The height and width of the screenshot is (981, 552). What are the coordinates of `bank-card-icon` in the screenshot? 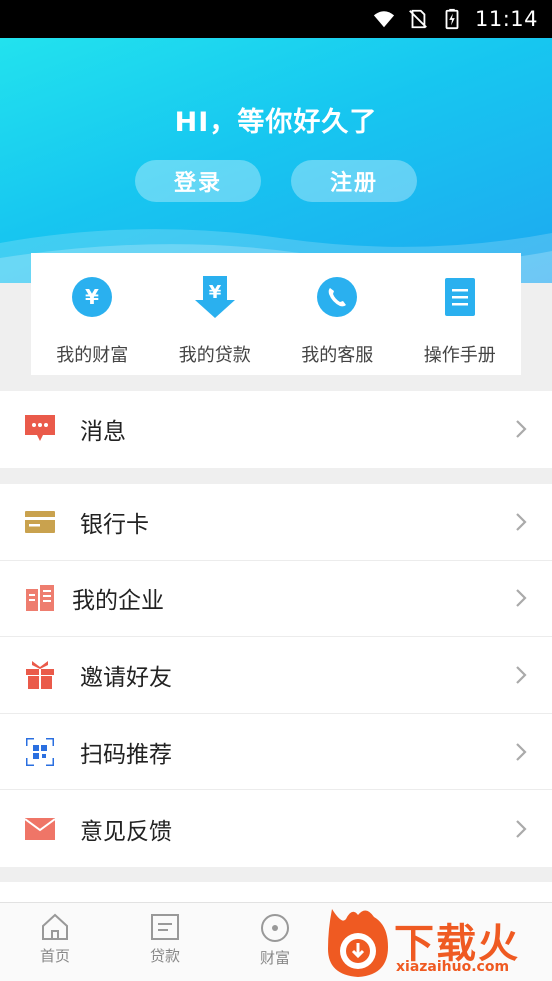 It's located at (40, 522).